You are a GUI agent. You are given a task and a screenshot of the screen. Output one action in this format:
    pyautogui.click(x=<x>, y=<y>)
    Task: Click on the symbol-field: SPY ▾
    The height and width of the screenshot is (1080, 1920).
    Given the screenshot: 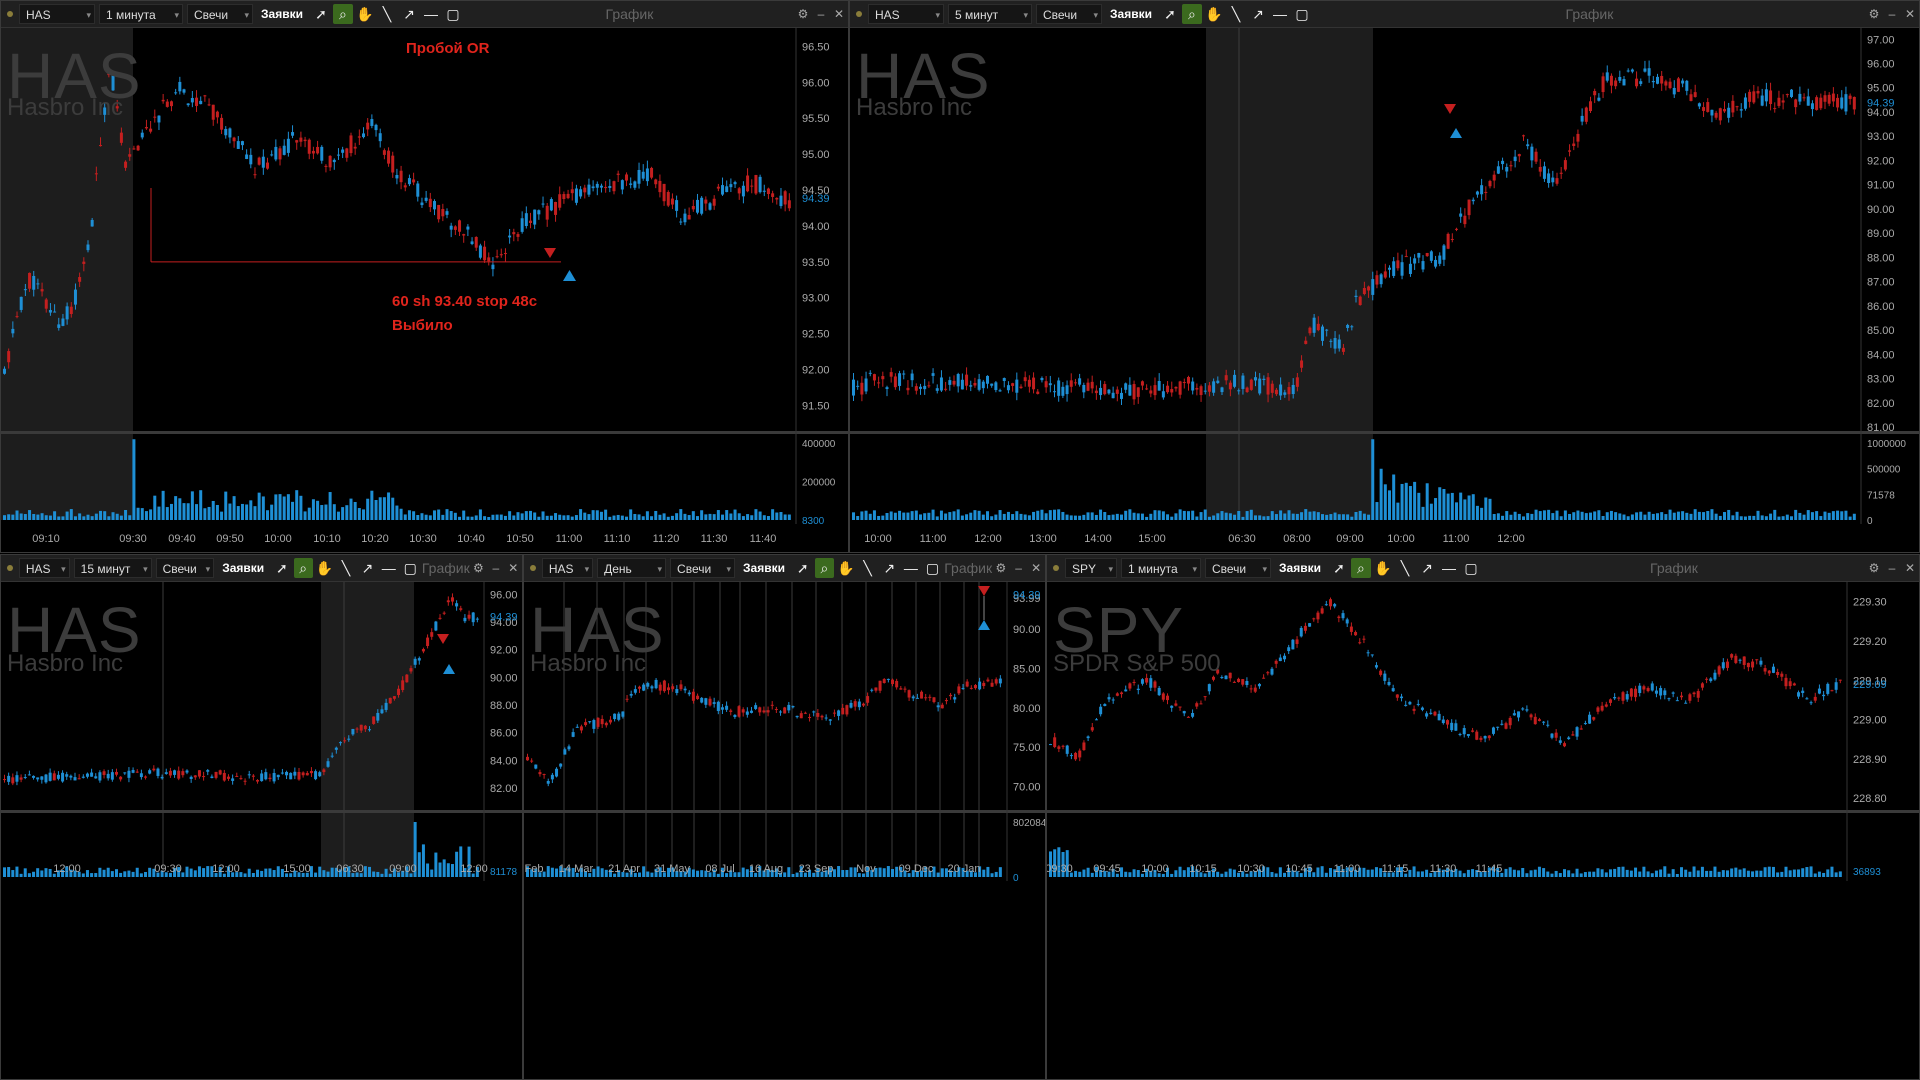 What is the action you would take?
    pyautogui.click(x=1091, y=568)
    